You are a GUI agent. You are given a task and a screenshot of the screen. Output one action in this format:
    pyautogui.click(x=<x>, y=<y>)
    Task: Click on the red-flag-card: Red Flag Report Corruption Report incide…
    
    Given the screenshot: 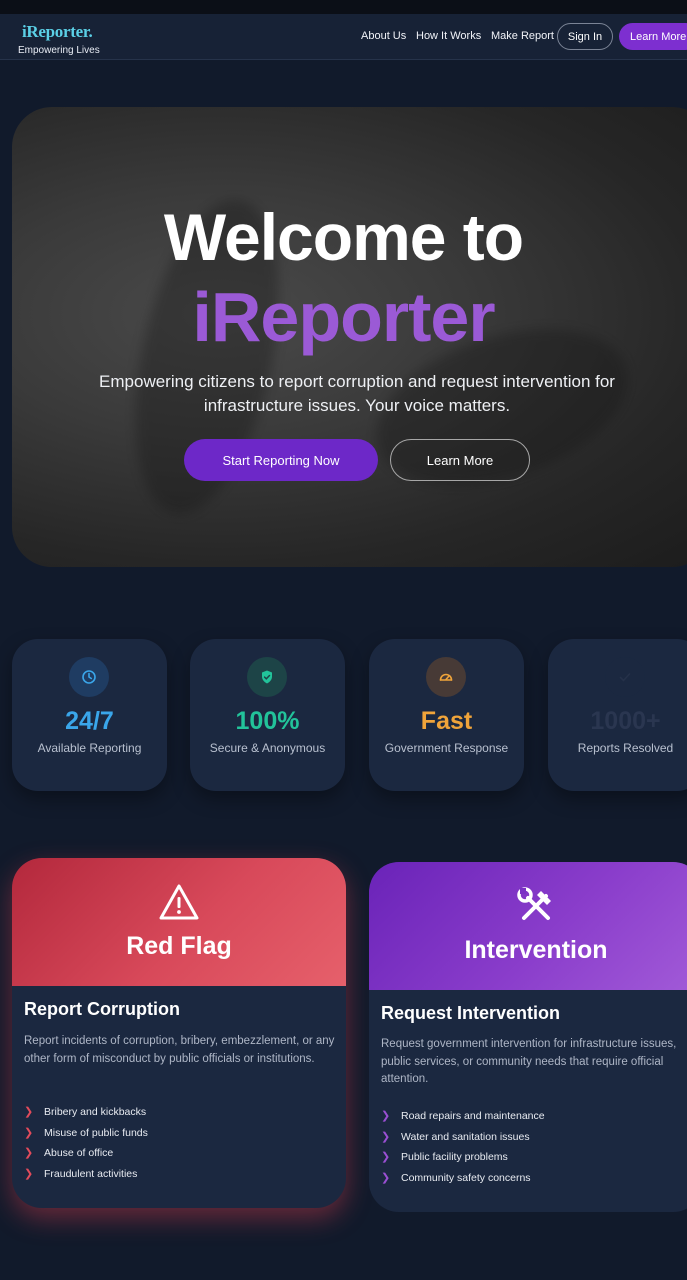 What is the action you would take?
    pyautogui.click(x=179, y=1033)
    